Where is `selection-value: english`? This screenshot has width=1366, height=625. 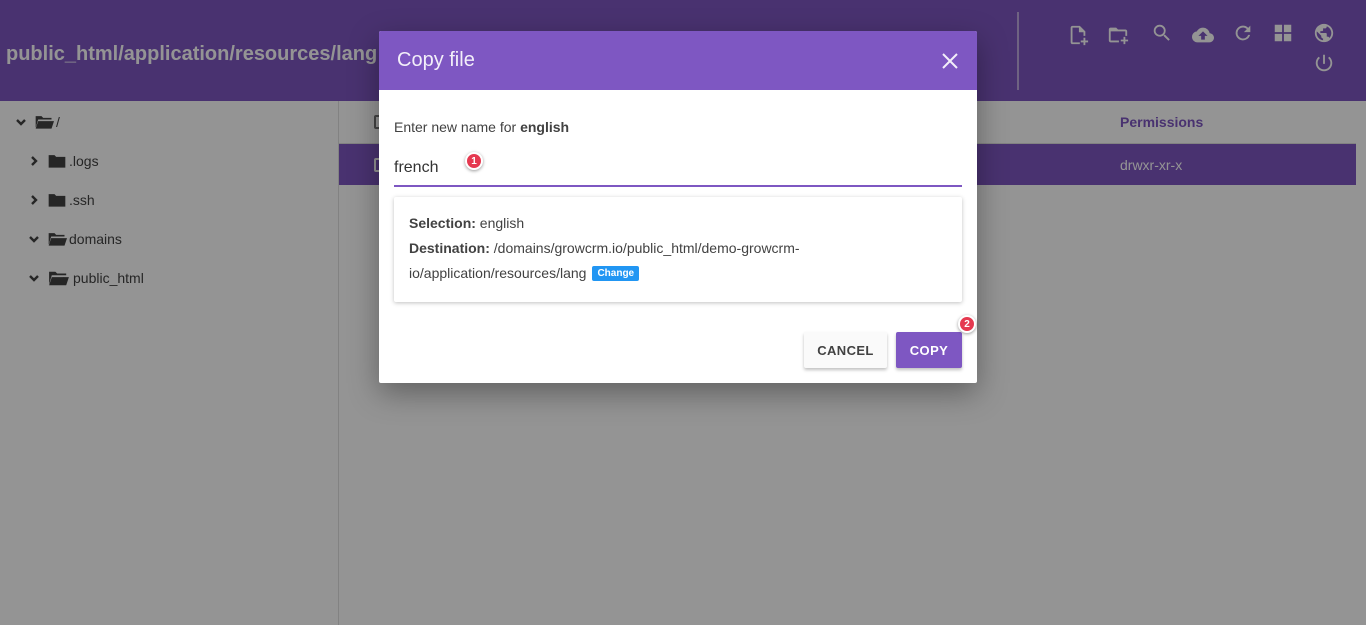
selection-value: english is located at coordinates (502, 223).